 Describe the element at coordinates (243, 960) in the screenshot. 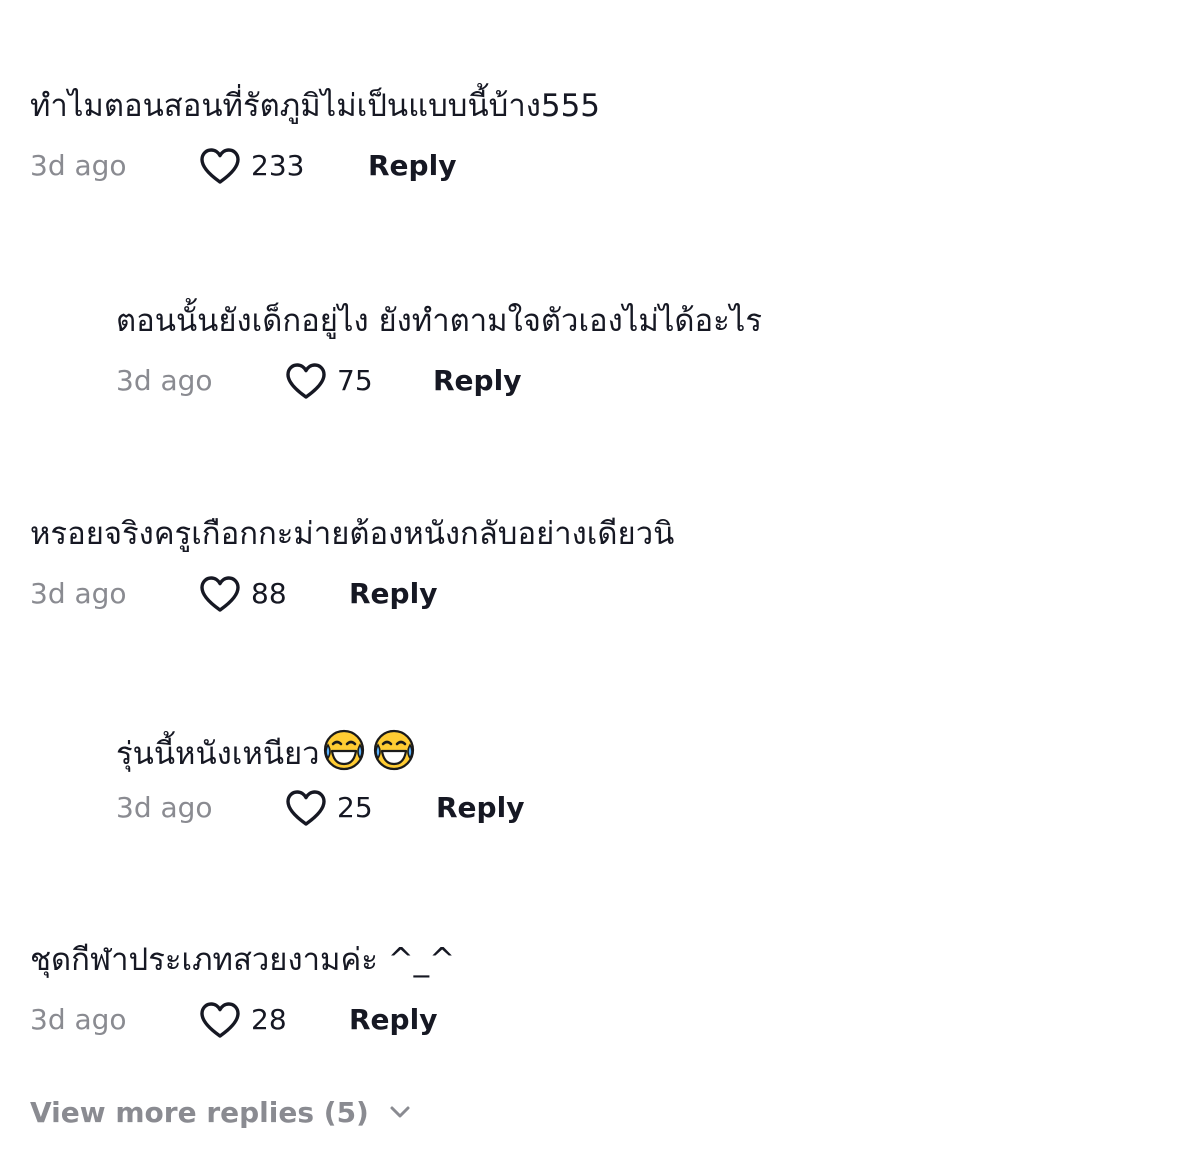

I see `comment-text: ชุดกีฬาประเภทสวยงามค่ะ ^_^` at that location.